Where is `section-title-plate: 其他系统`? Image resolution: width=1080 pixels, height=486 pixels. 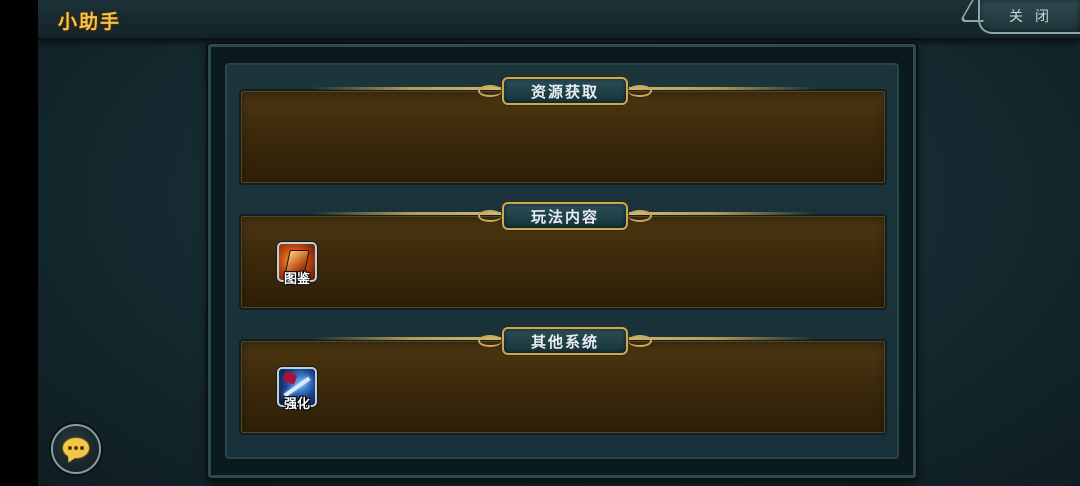 section-title-plate: 其他系统 is located at coordinates (565, 341).